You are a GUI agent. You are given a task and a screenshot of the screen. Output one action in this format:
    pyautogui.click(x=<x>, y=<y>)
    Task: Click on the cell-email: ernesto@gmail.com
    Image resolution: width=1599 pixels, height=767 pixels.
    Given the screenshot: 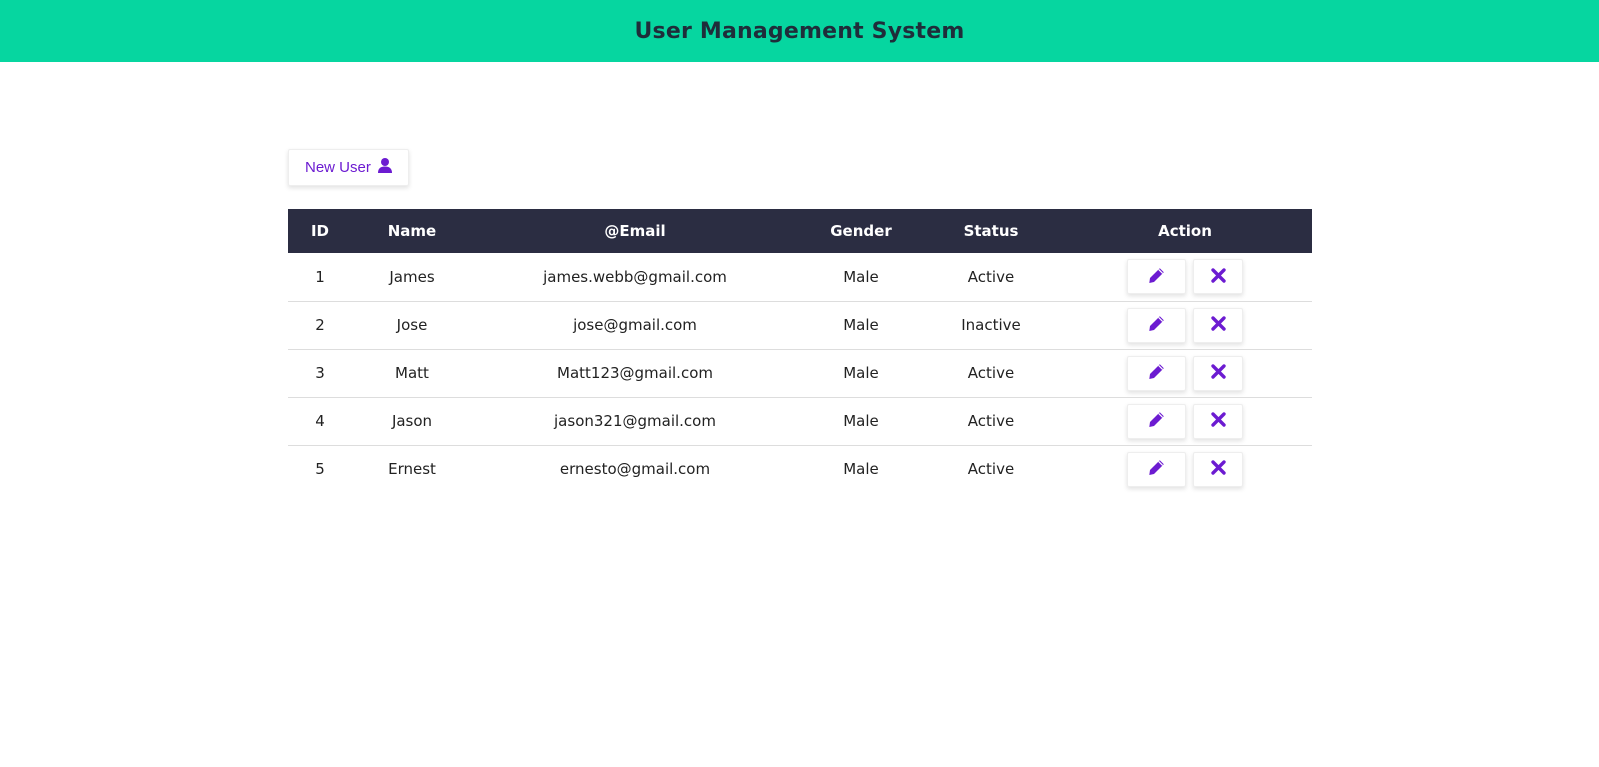 What is the action you would take?
    pyautogui.click(x=635, y=469)
    